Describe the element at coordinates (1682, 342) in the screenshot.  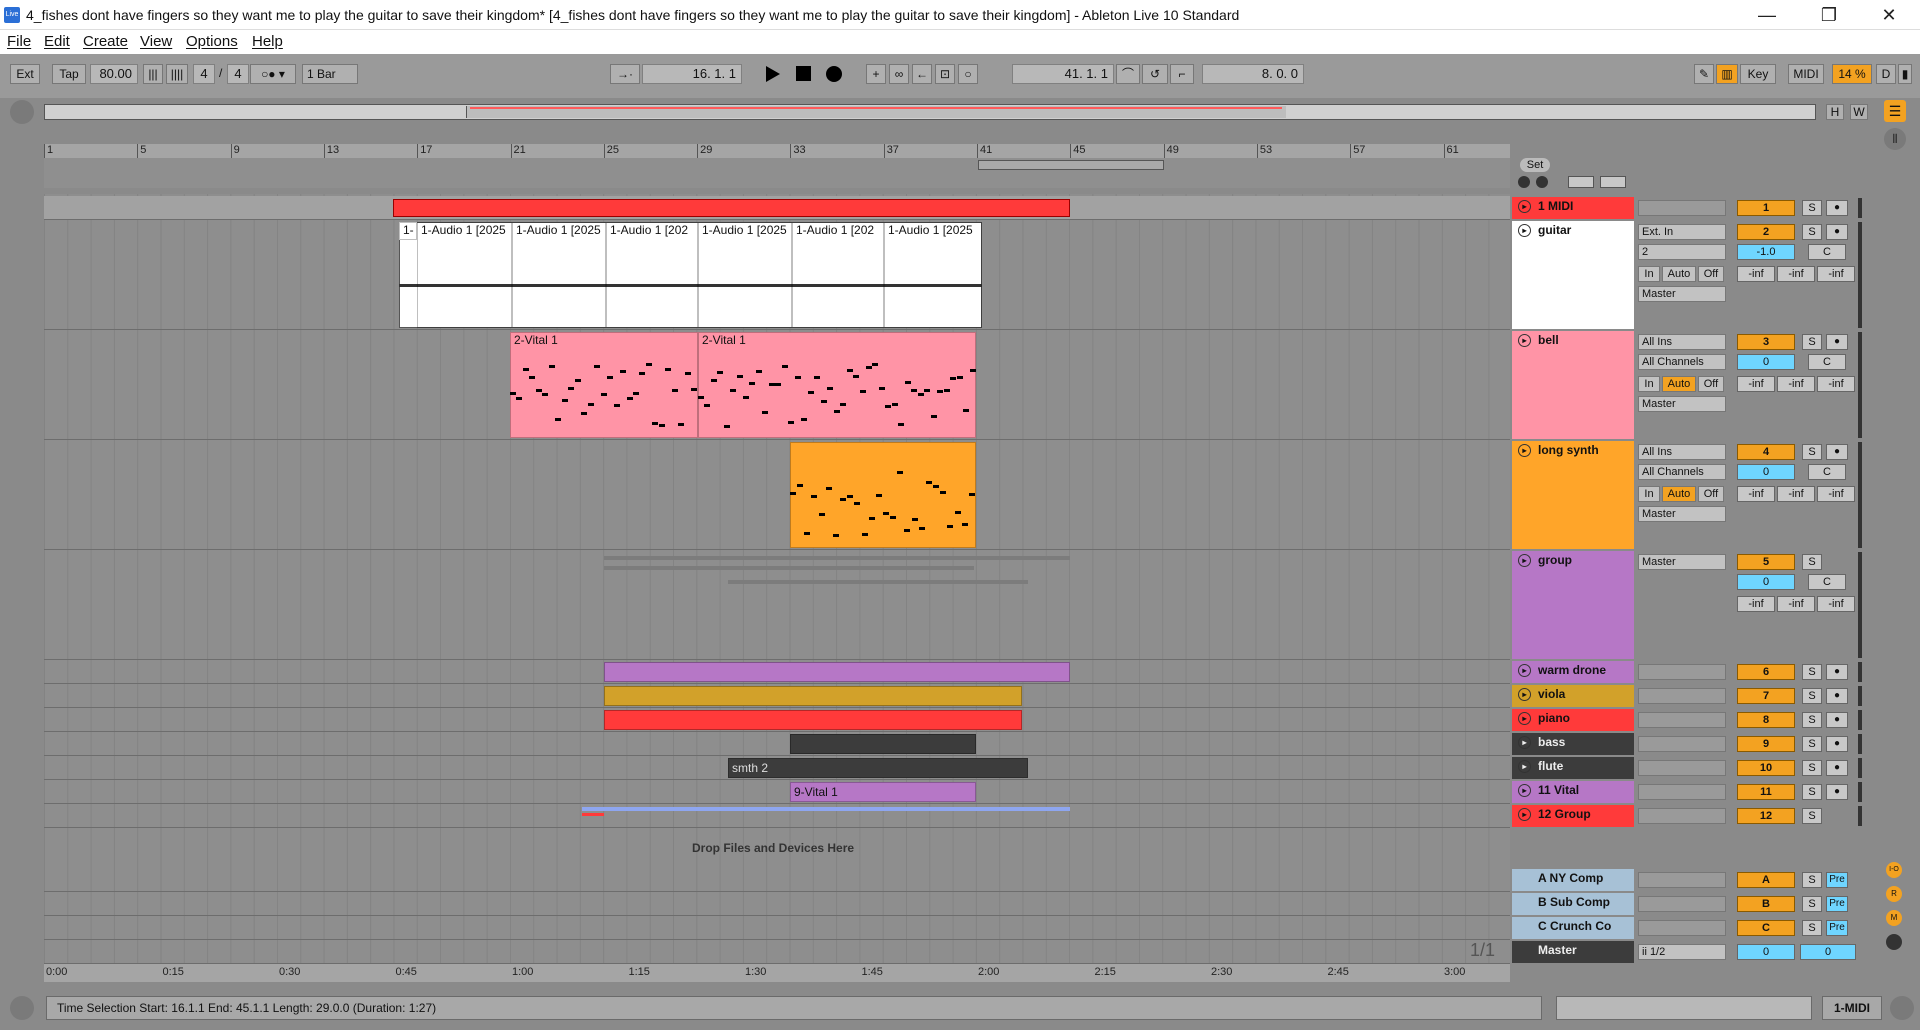
I see `input-type-select: All Ins` at that location.